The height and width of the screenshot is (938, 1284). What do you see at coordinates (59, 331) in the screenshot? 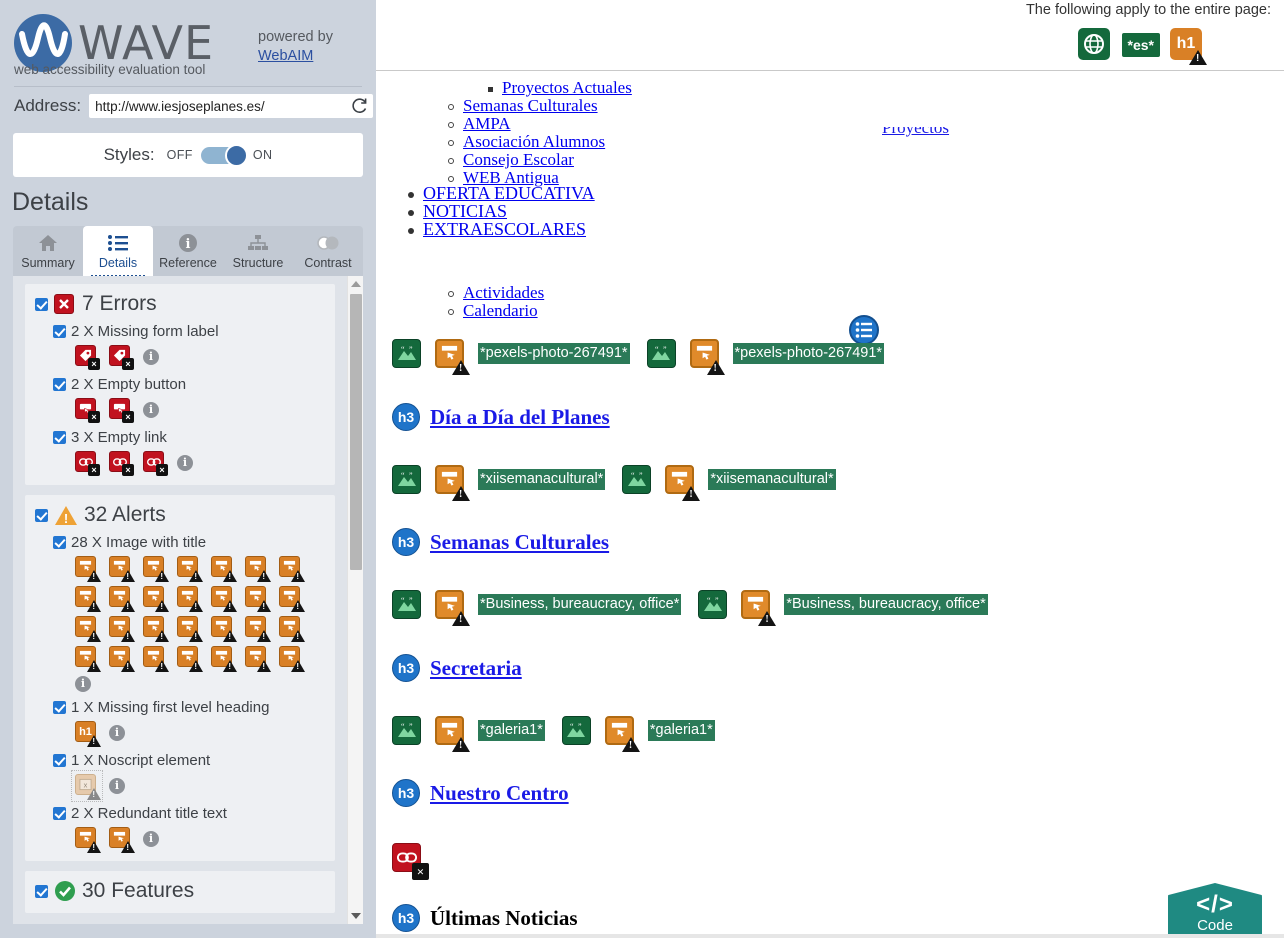
I see `missing-form-label-checkbox` at bounding box center [59, 331].